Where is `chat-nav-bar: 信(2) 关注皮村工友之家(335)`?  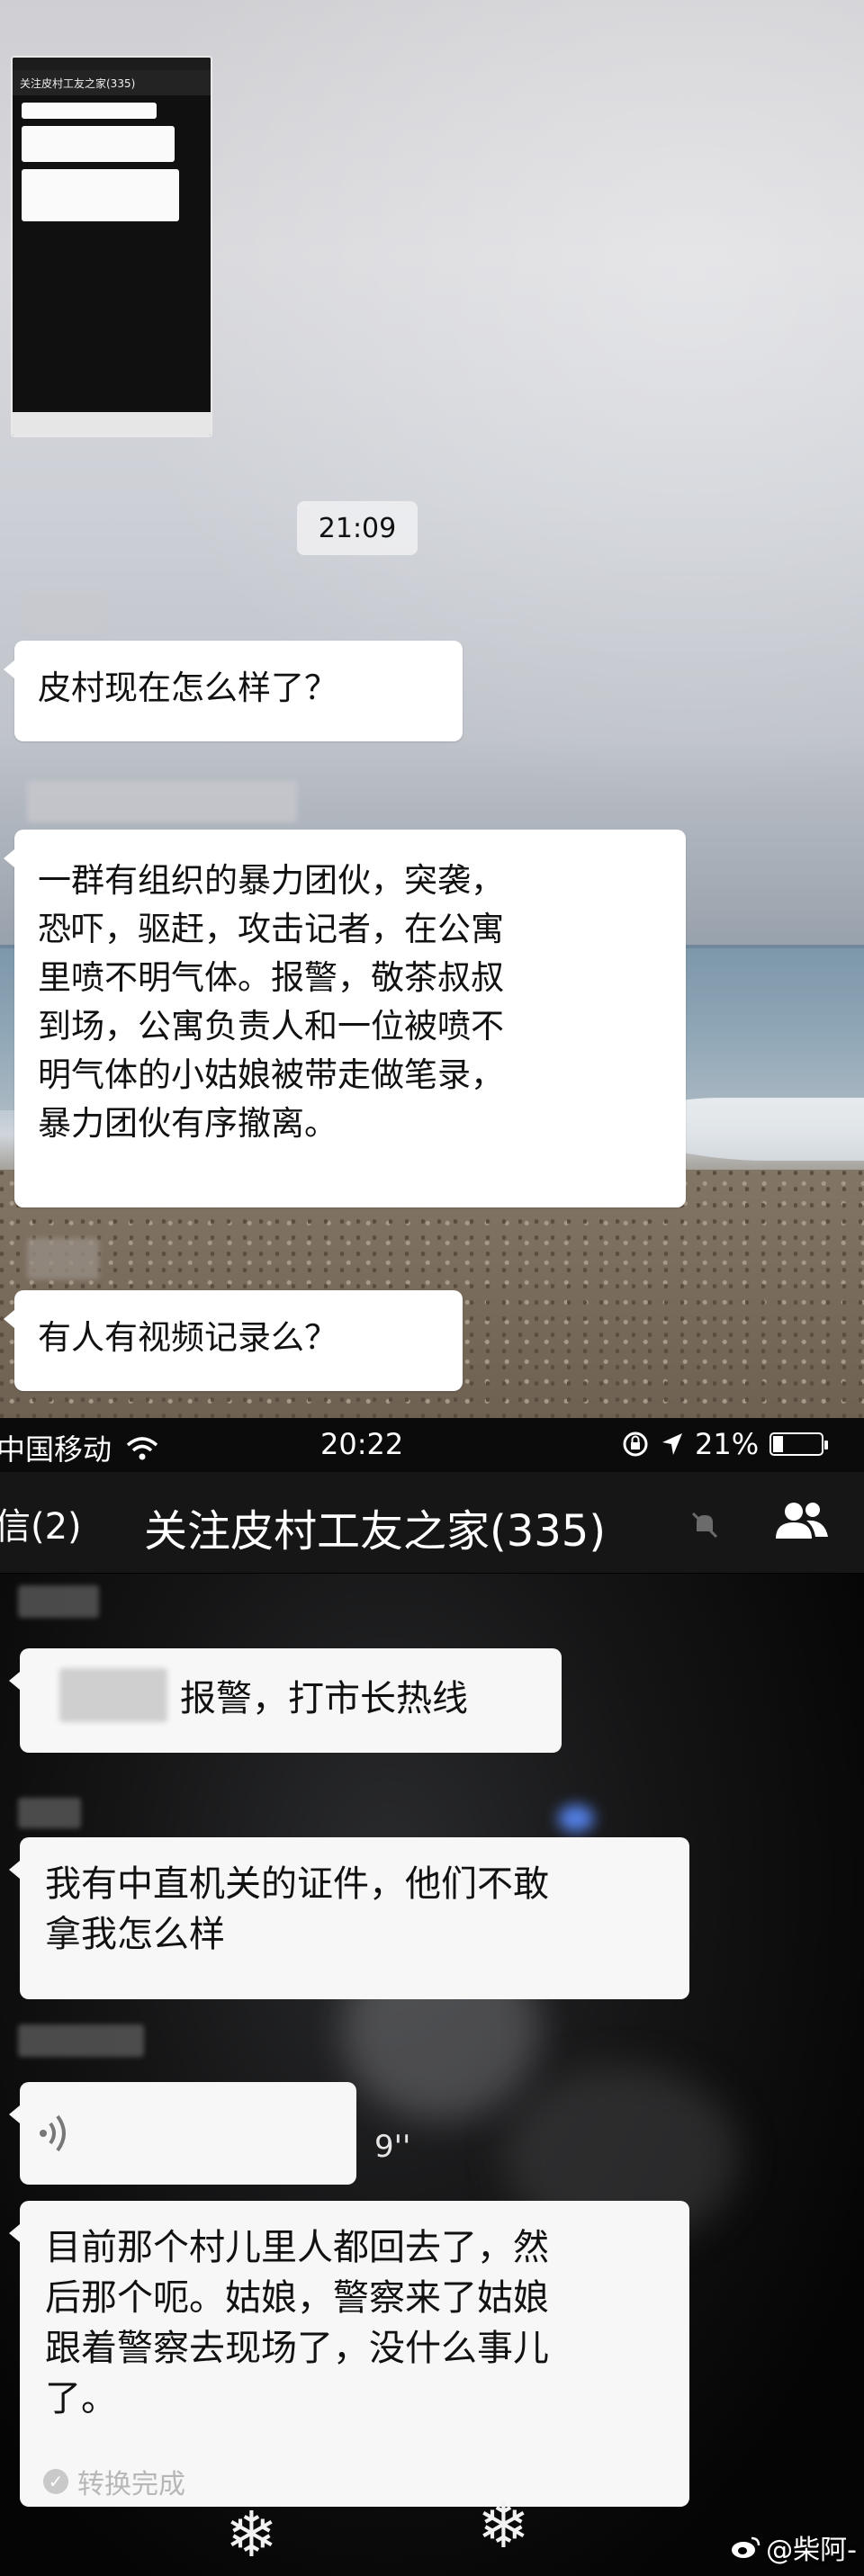
chat-nav-bar: 信(2) 关注皮村工友之家(335) is located at coordinates (432, 1523).